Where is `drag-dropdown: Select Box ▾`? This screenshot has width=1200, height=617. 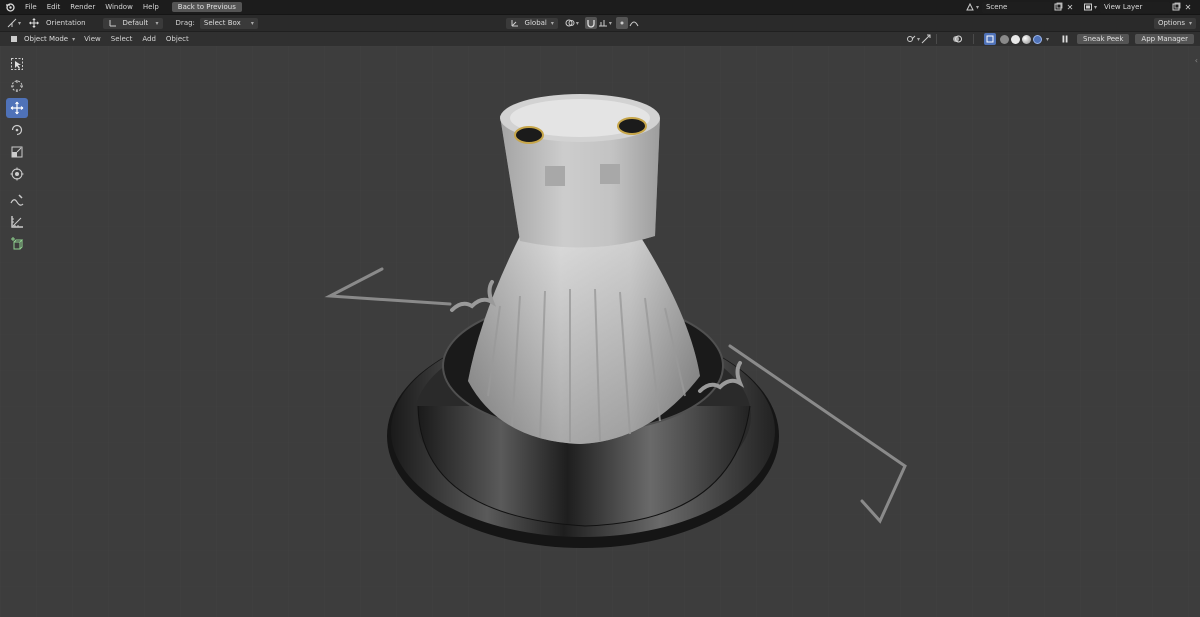
drag-dropdown: Select Box ▾ is located at coordinates (228, 23).